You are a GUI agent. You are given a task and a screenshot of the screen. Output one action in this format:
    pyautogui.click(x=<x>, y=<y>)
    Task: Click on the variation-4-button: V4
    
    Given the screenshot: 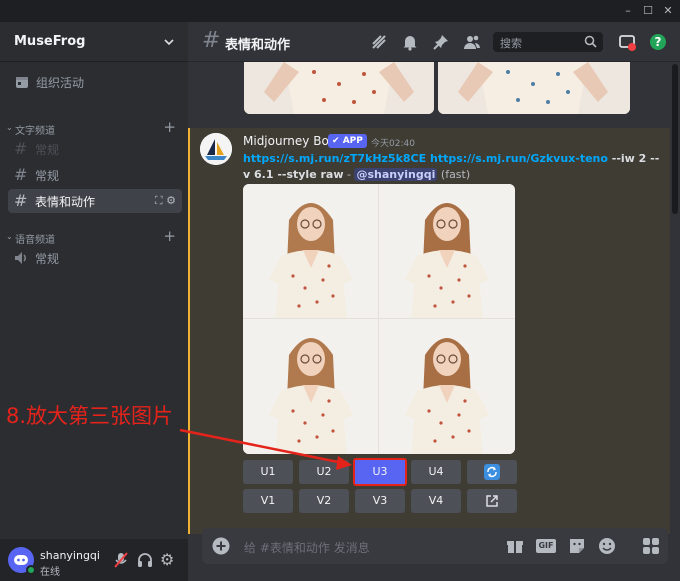 What is the action you would take?
    pyautogui.click(x=436, y=501)
    